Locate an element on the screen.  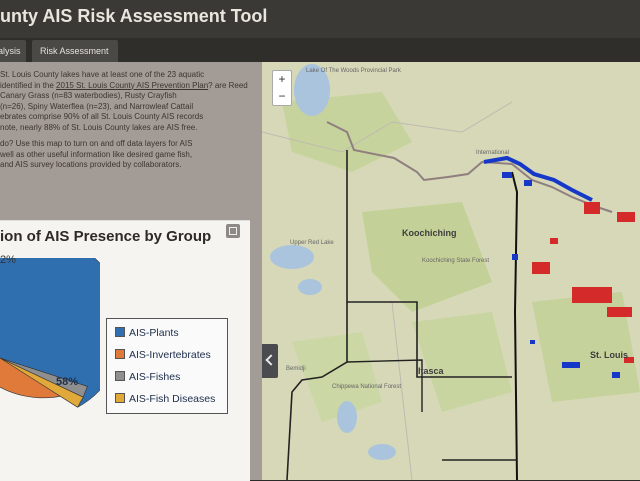
zoom-control: + − is located at coordinates (282, 88).